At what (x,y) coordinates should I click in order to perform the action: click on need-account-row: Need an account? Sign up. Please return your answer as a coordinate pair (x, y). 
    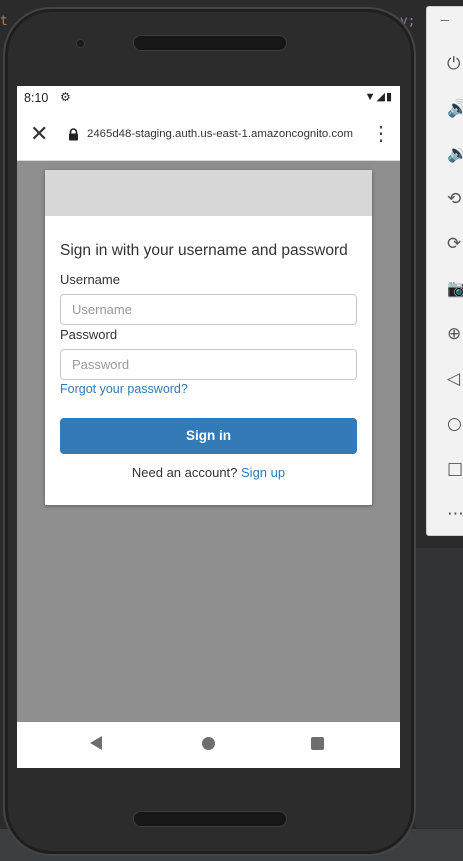
    Looking at the image, I should click on (208, 472).